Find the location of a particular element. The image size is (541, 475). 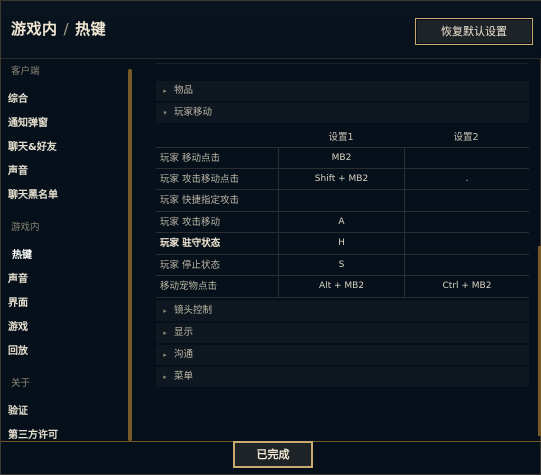

section-label: 显示 is located at coordinates (184, 332).